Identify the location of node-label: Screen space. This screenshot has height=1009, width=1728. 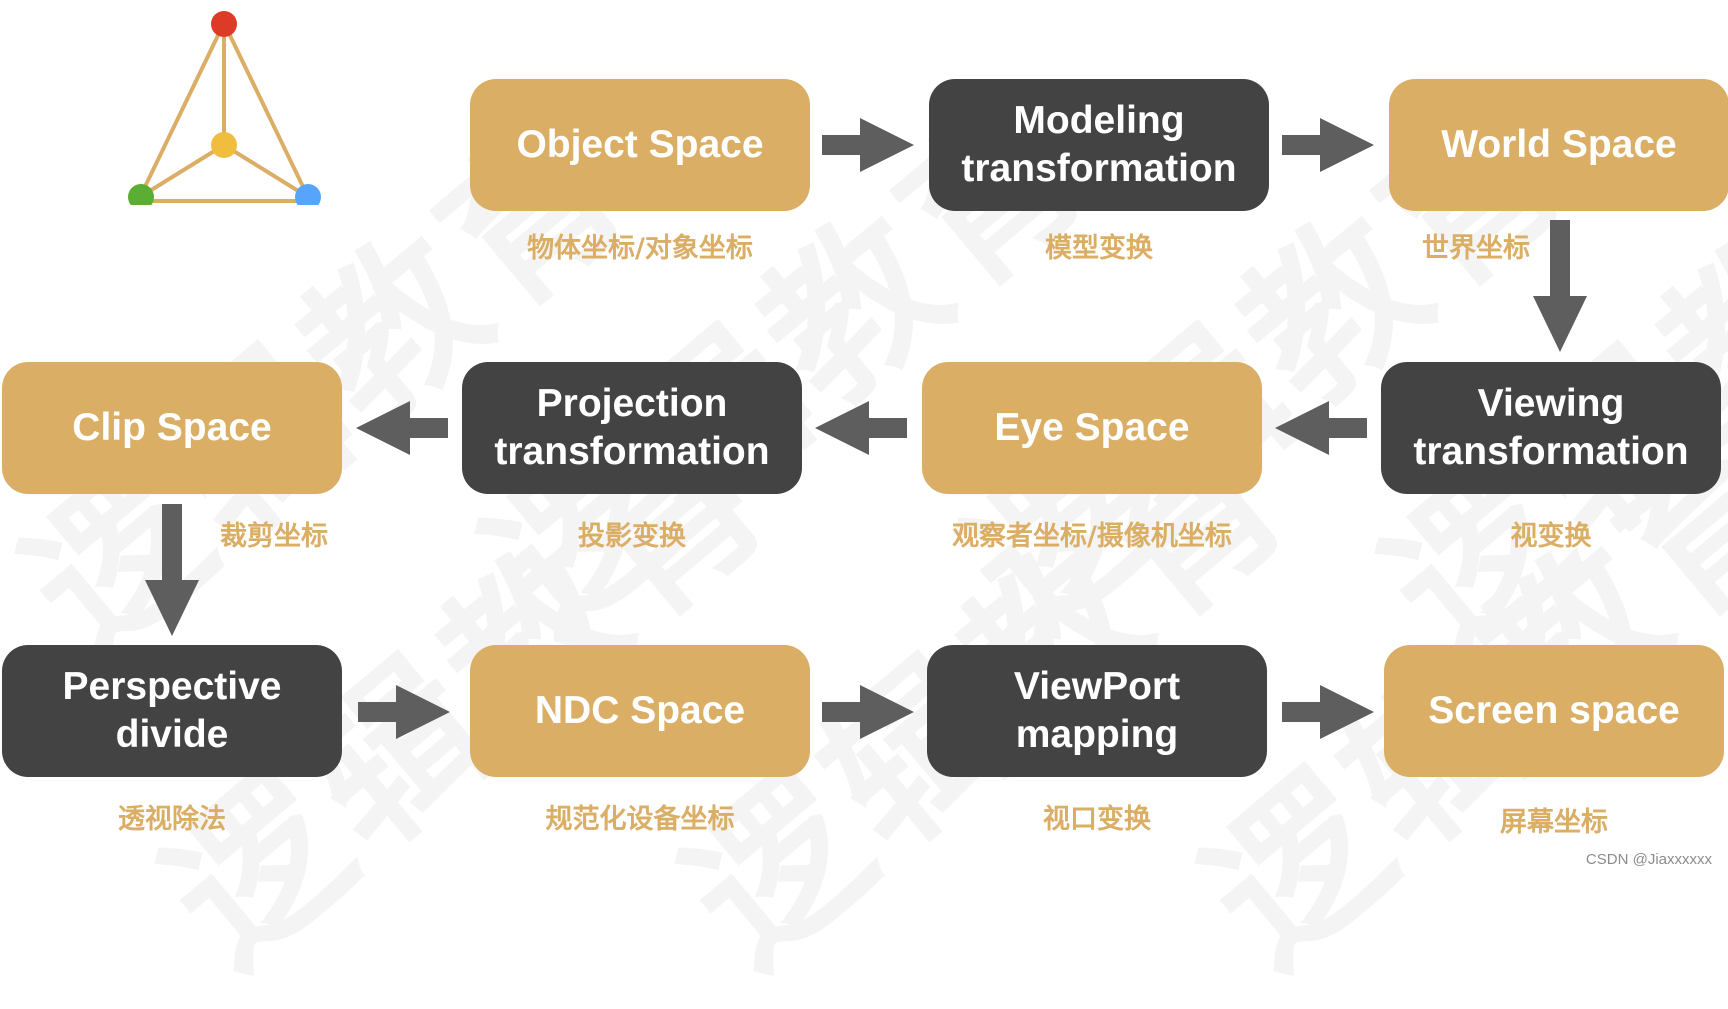
(1554, 710).